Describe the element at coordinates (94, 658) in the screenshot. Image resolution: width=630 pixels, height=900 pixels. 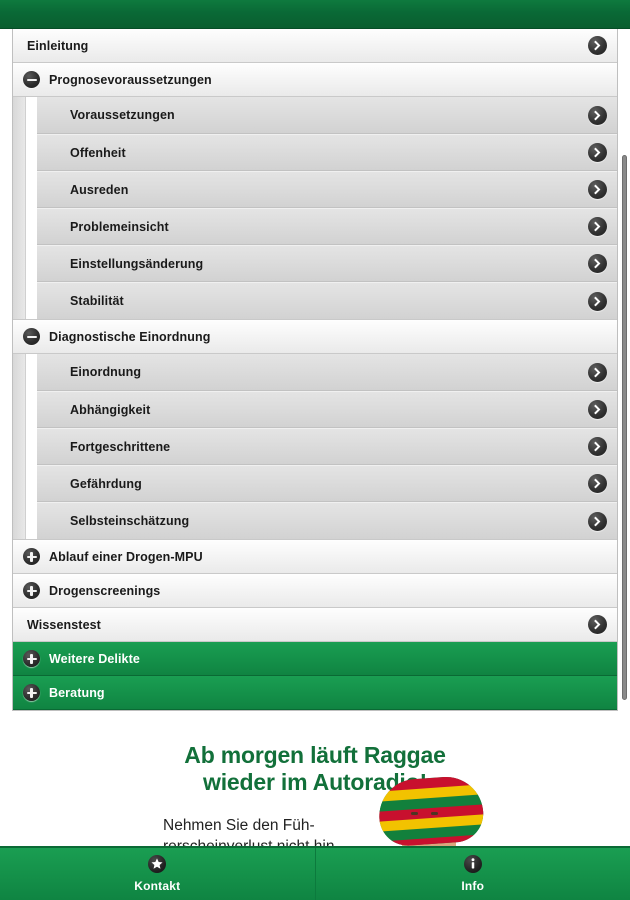
I see `accordion-item-label: Weitere Delikte` at that location.